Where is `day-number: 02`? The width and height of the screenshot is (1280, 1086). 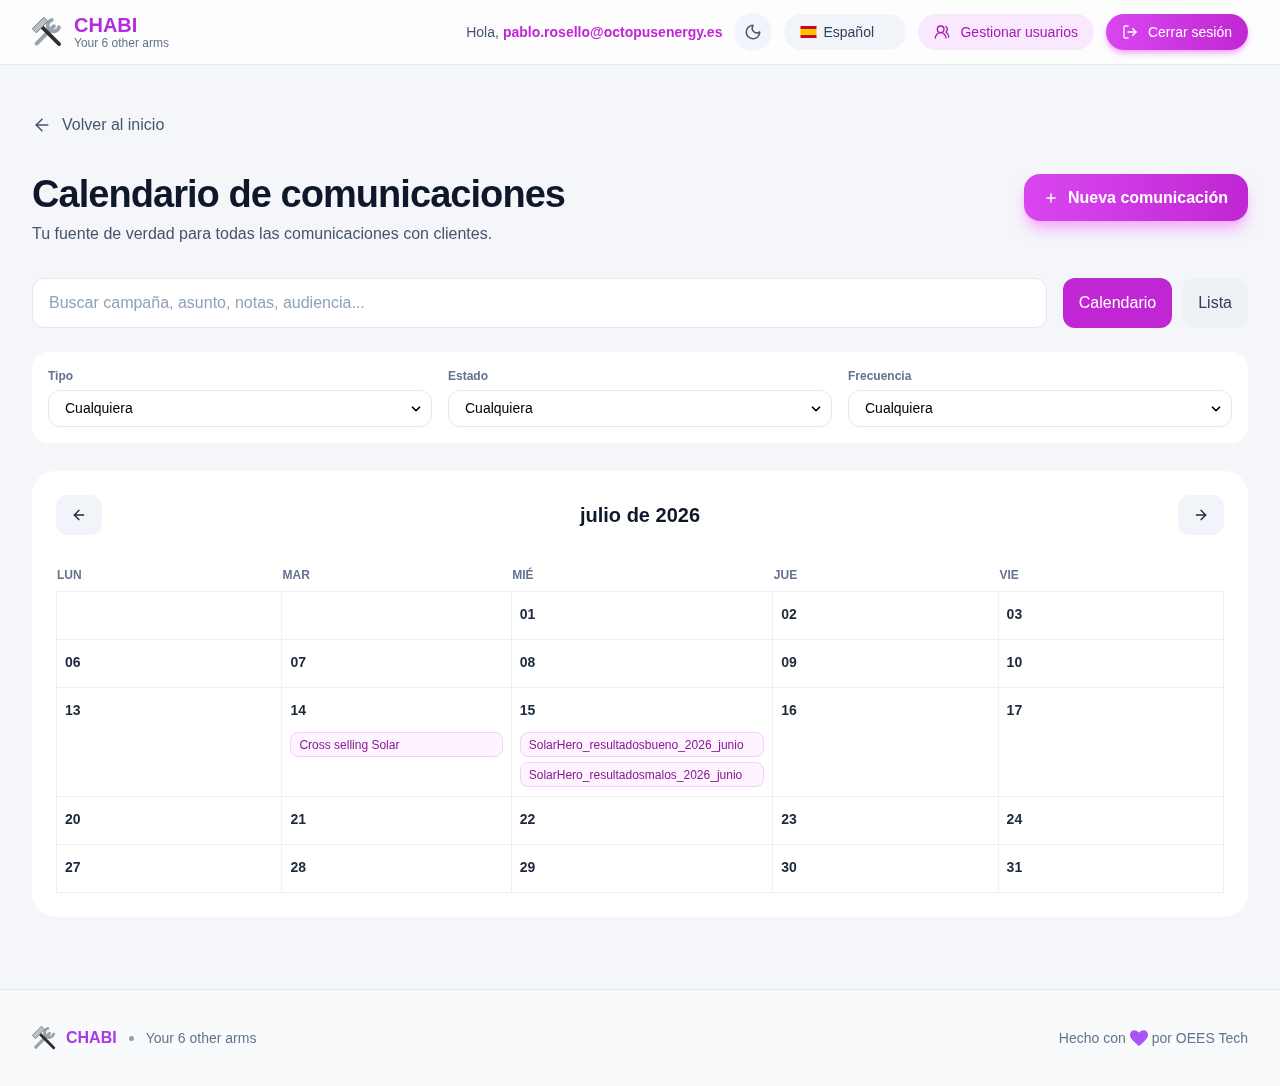 day-number: 02 is located at coordinates (789, 614).